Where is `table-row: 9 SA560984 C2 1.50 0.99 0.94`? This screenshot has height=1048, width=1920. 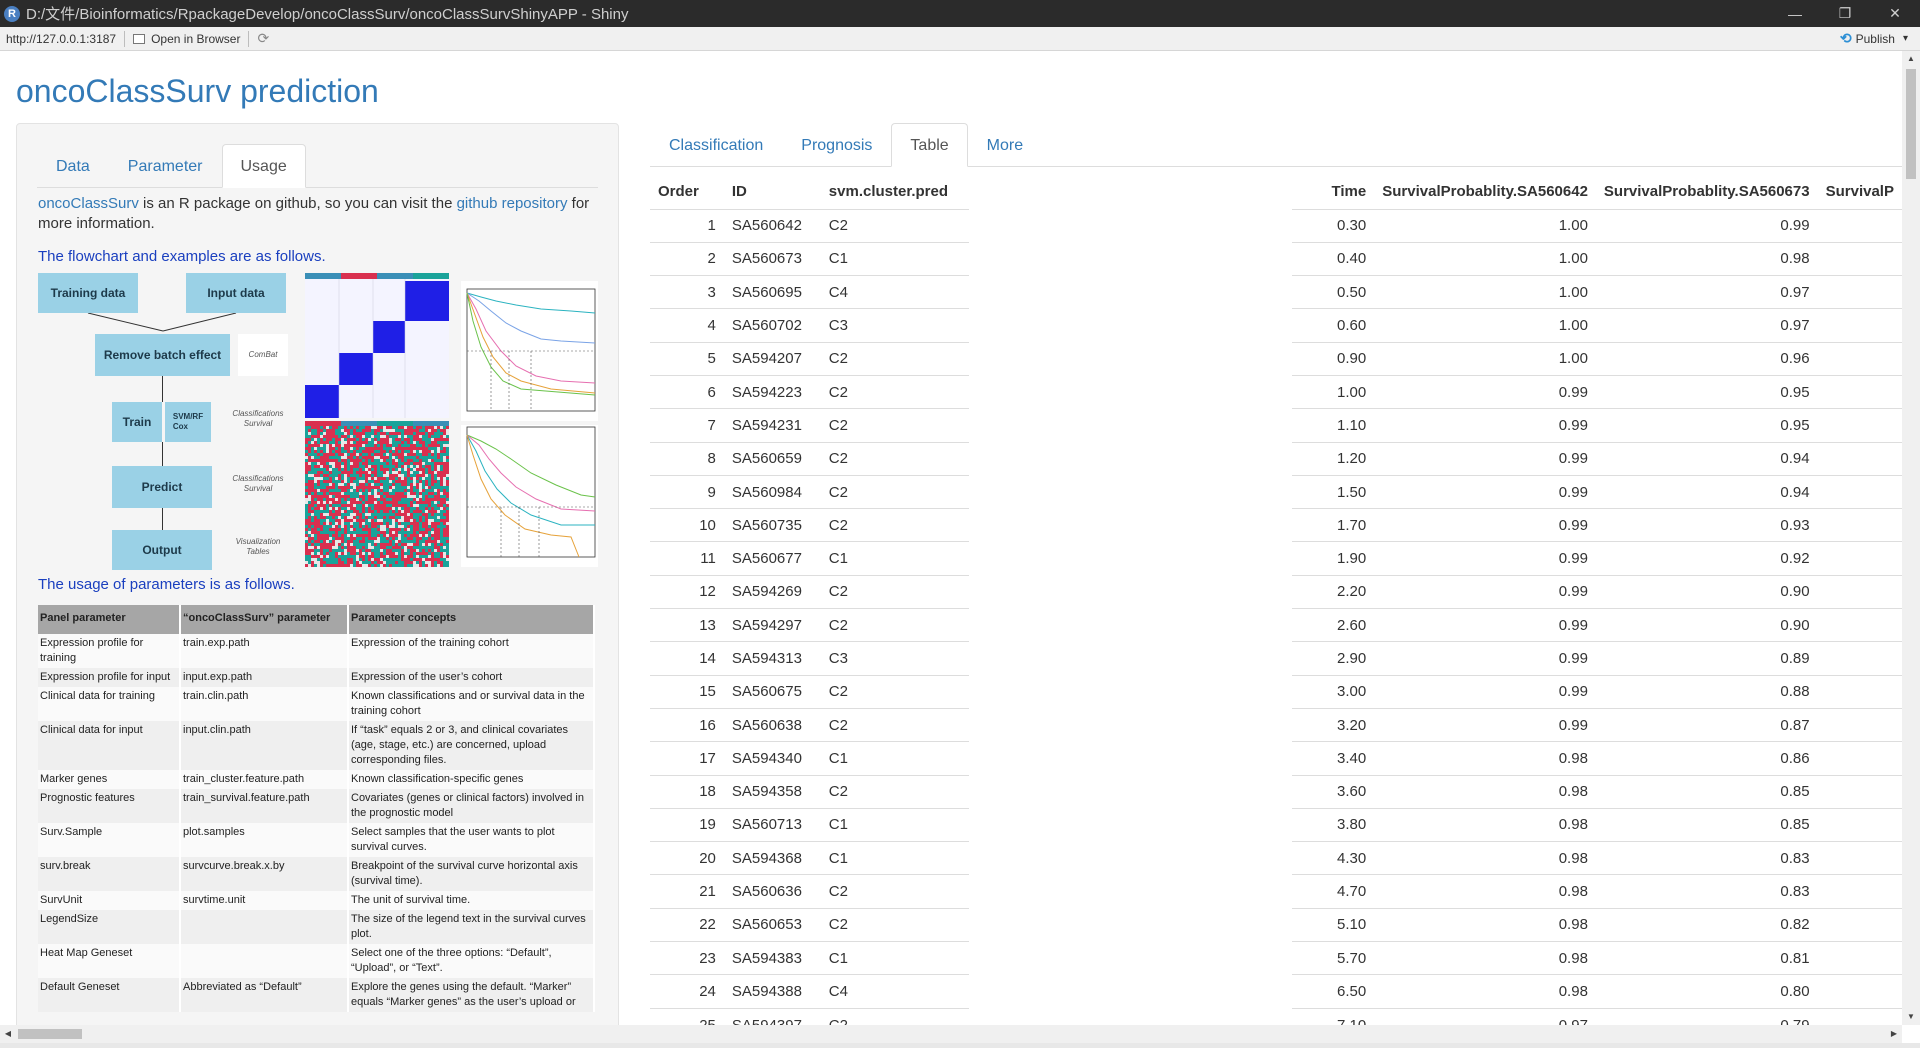 table-row: 9 SA560984 C2 1.50 0.99 0.94 is located at coordinates (1276, 491).